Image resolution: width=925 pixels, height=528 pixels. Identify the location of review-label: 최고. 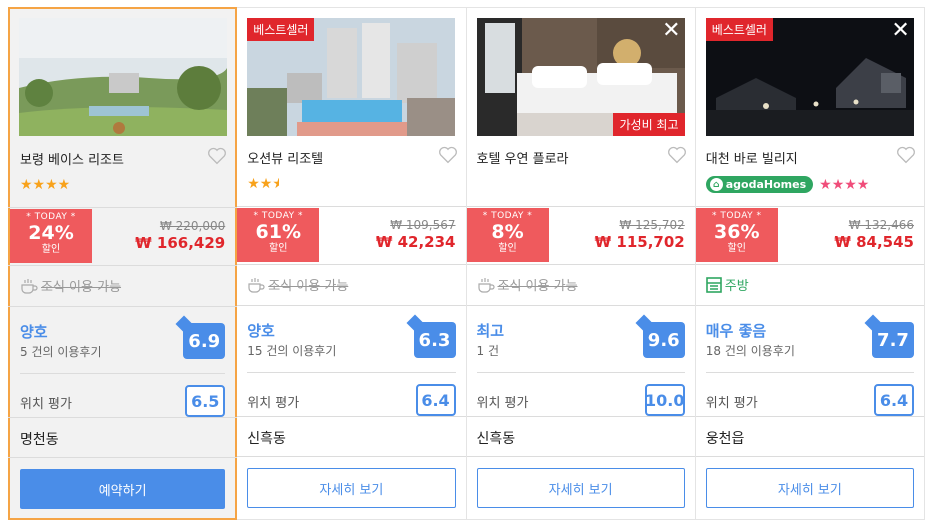
(490, 331).